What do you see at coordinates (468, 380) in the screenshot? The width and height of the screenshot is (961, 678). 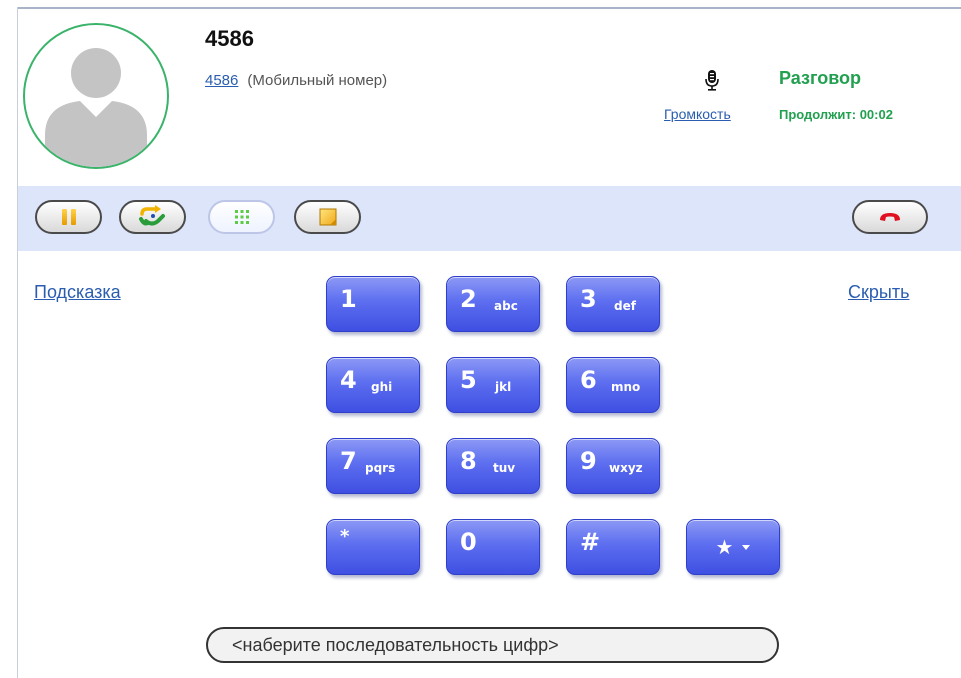 I see `key-digit: 5` at bounding box center [468, 380].